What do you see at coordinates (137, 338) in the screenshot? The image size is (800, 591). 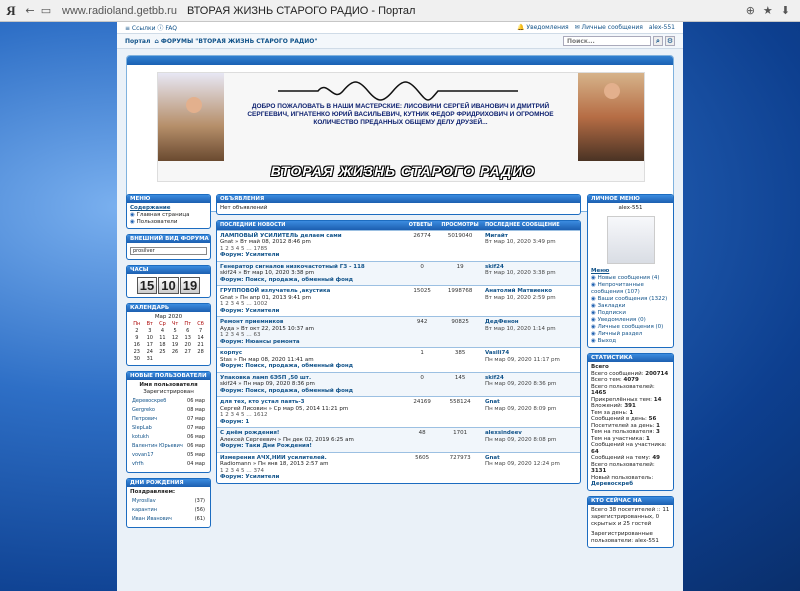 I see `calendar-day: 9` at bounding box center [137, 338].